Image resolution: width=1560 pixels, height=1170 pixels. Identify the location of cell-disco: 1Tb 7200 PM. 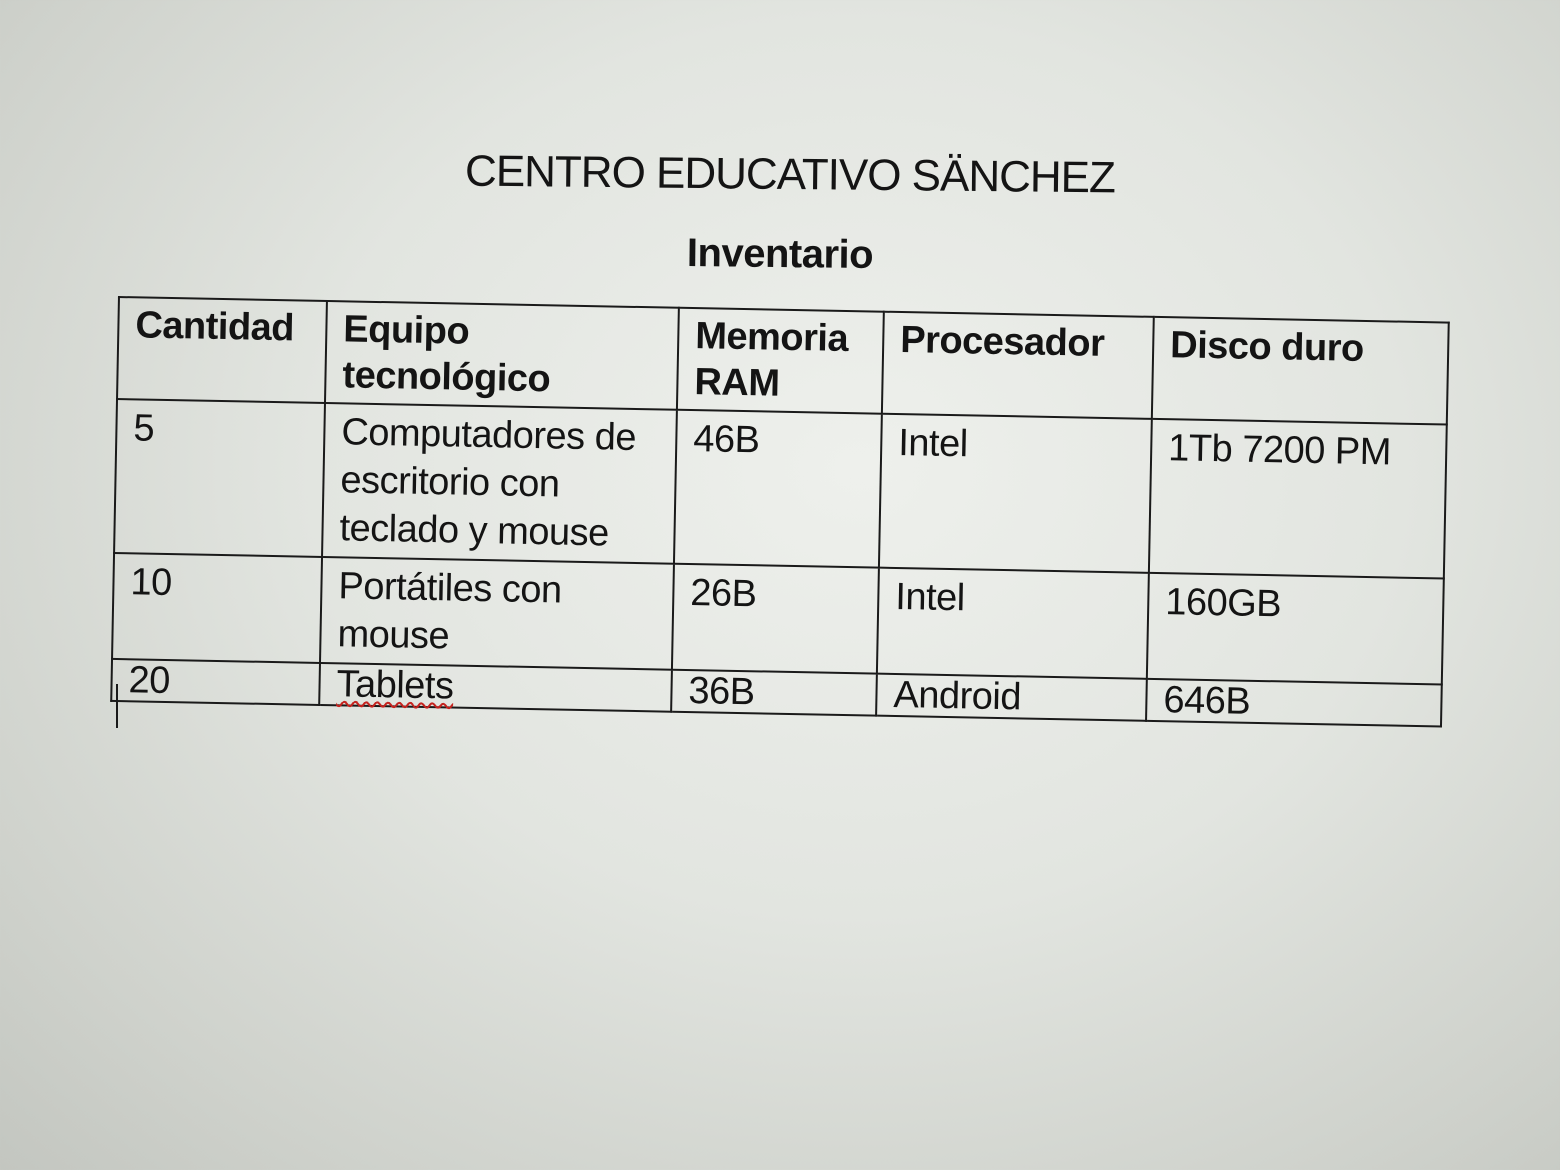
(1297, 498).